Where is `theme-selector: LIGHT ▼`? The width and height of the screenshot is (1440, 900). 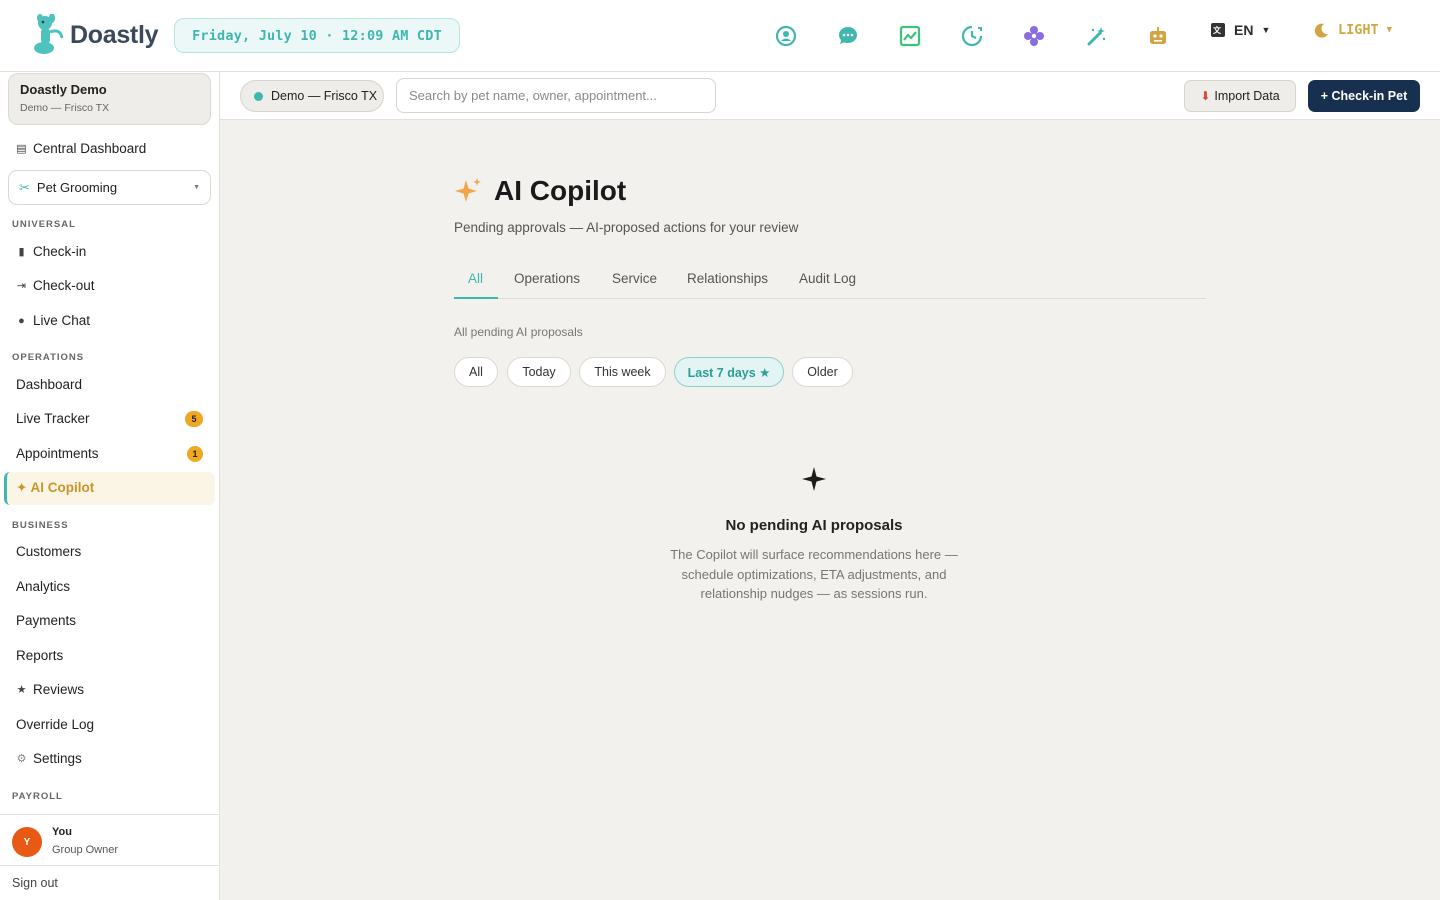
theme-selector: LIGHT ▼ is located at coordinates (1353, 30).